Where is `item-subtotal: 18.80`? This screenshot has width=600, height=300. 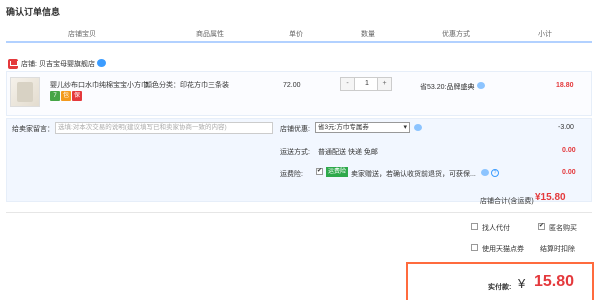
item-subtotal: 18.80 is located at coordinates (565, 85).